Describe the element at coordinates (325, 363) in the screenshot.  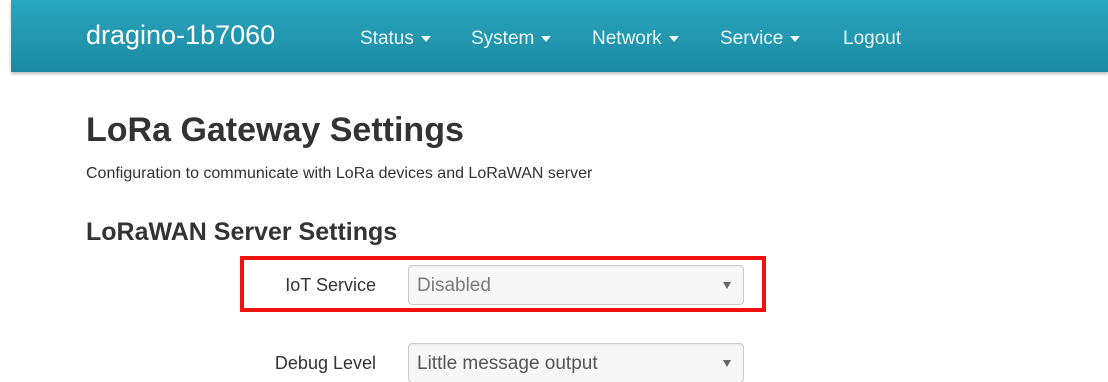
I see `debug-level-label: Debug Level` at that location.